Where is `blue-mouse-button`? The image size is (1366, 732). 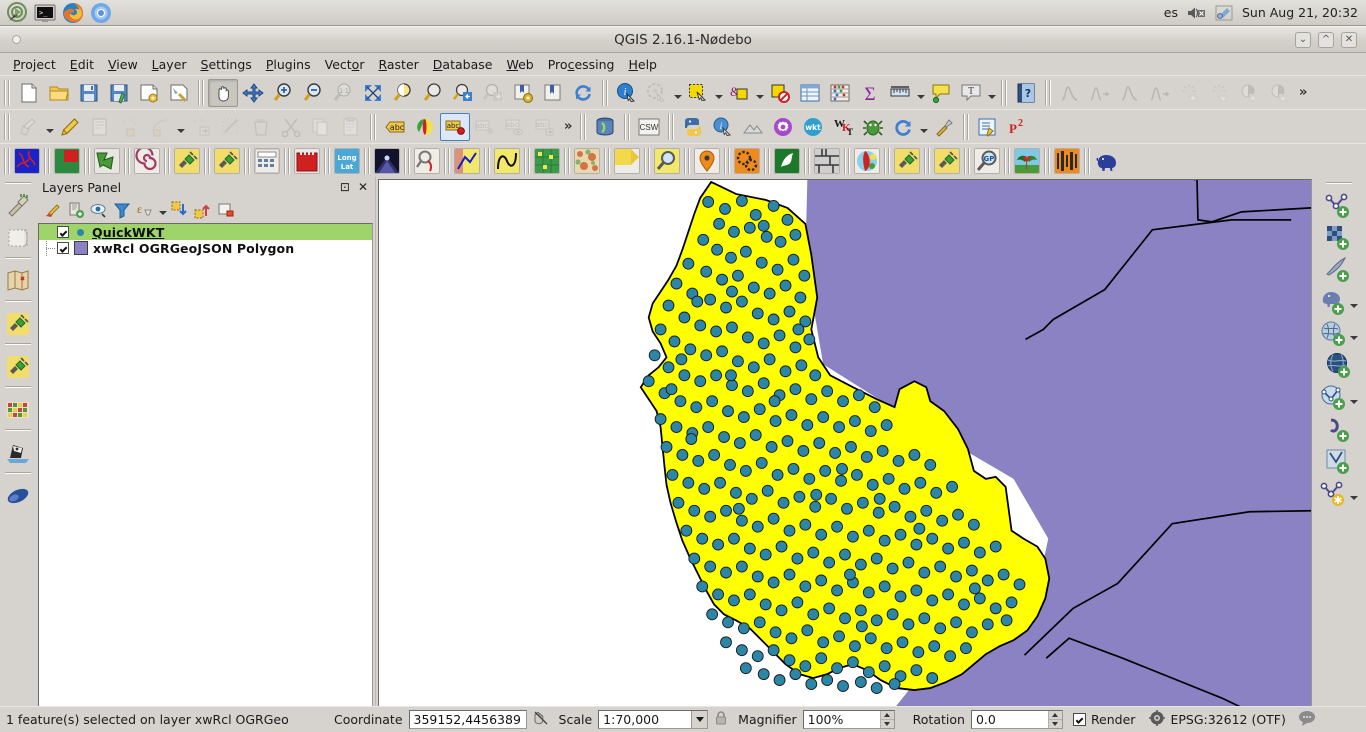
blue-mouse-button is located at coordinates (18, 496).